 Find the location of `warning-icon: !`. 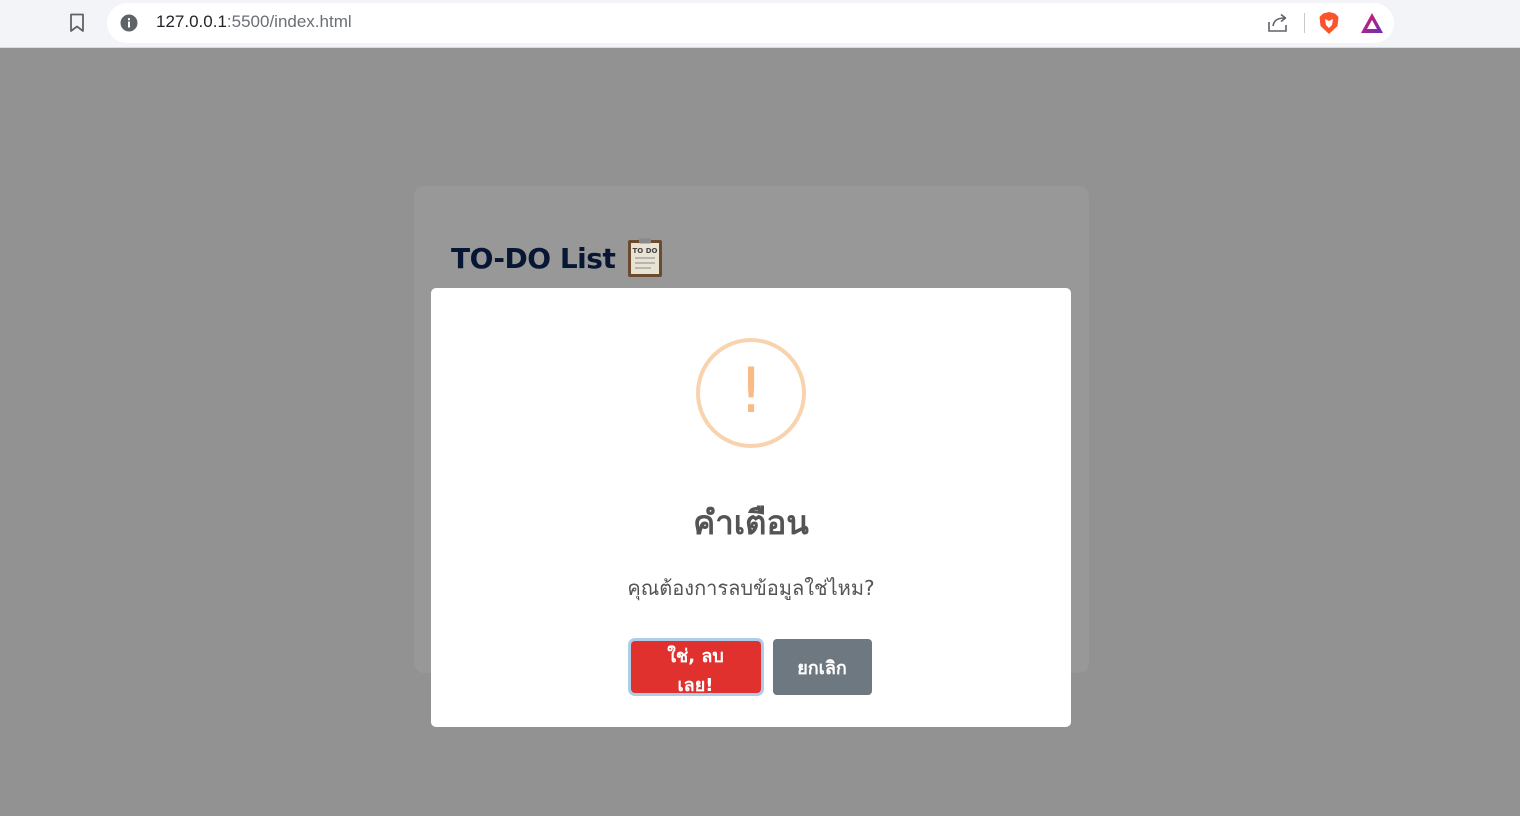

warning-icon: ! is located at coordinates (751, 393).